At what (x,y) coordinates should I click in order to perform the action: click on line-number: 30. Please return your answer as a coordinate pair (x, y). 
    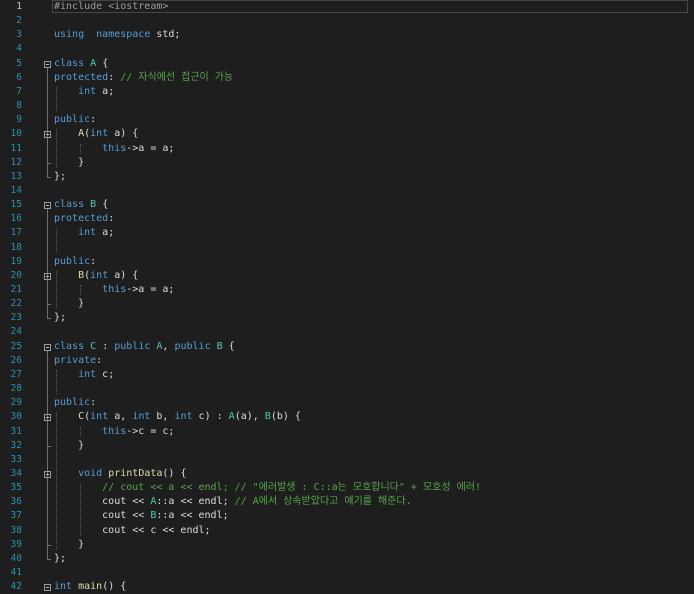
    Looking at the image, I should click on (16, 417).